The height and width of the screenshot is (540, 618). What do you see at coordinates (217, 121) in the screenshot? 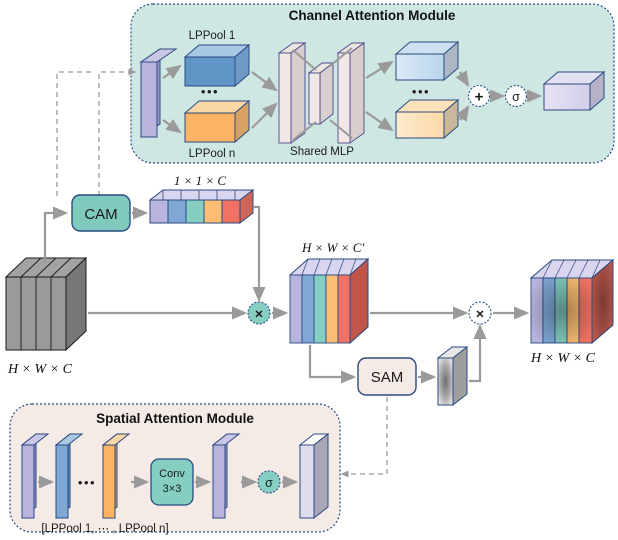
I see `lppool-n-block` at bounding box center [217, 121].